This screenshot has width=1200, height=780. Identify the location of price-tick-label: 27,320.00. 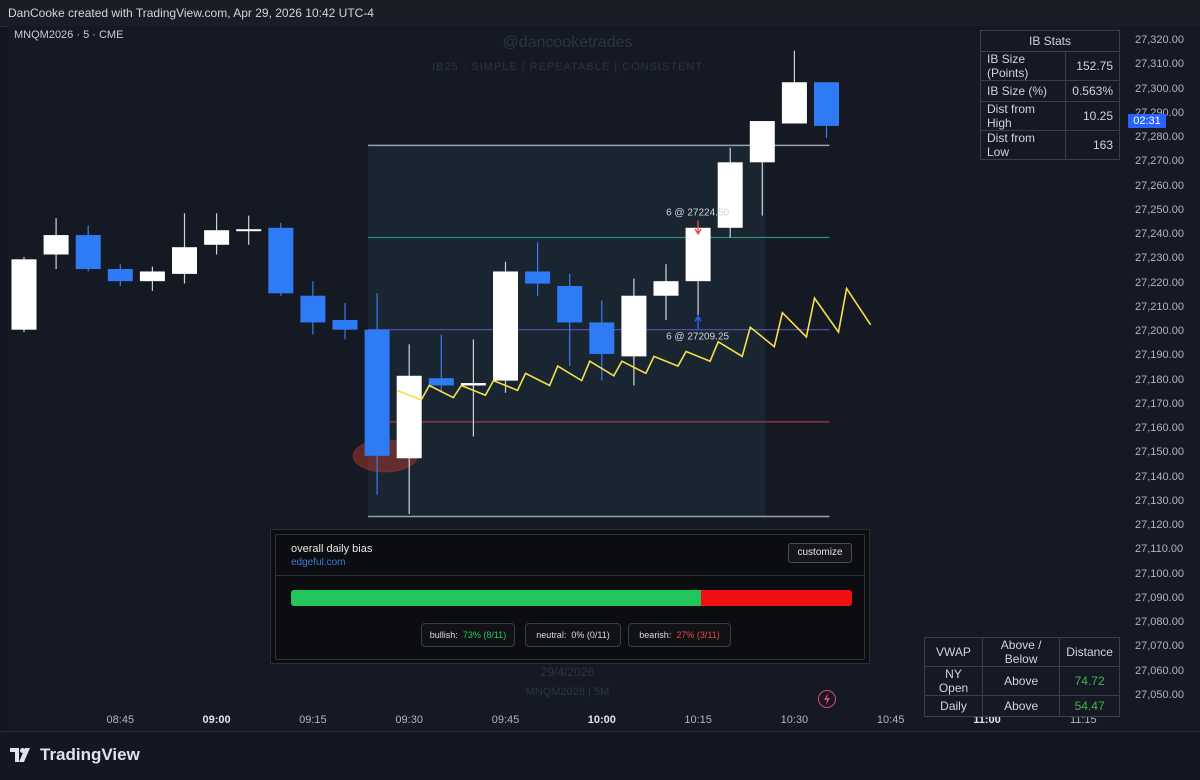
(1159, 40).